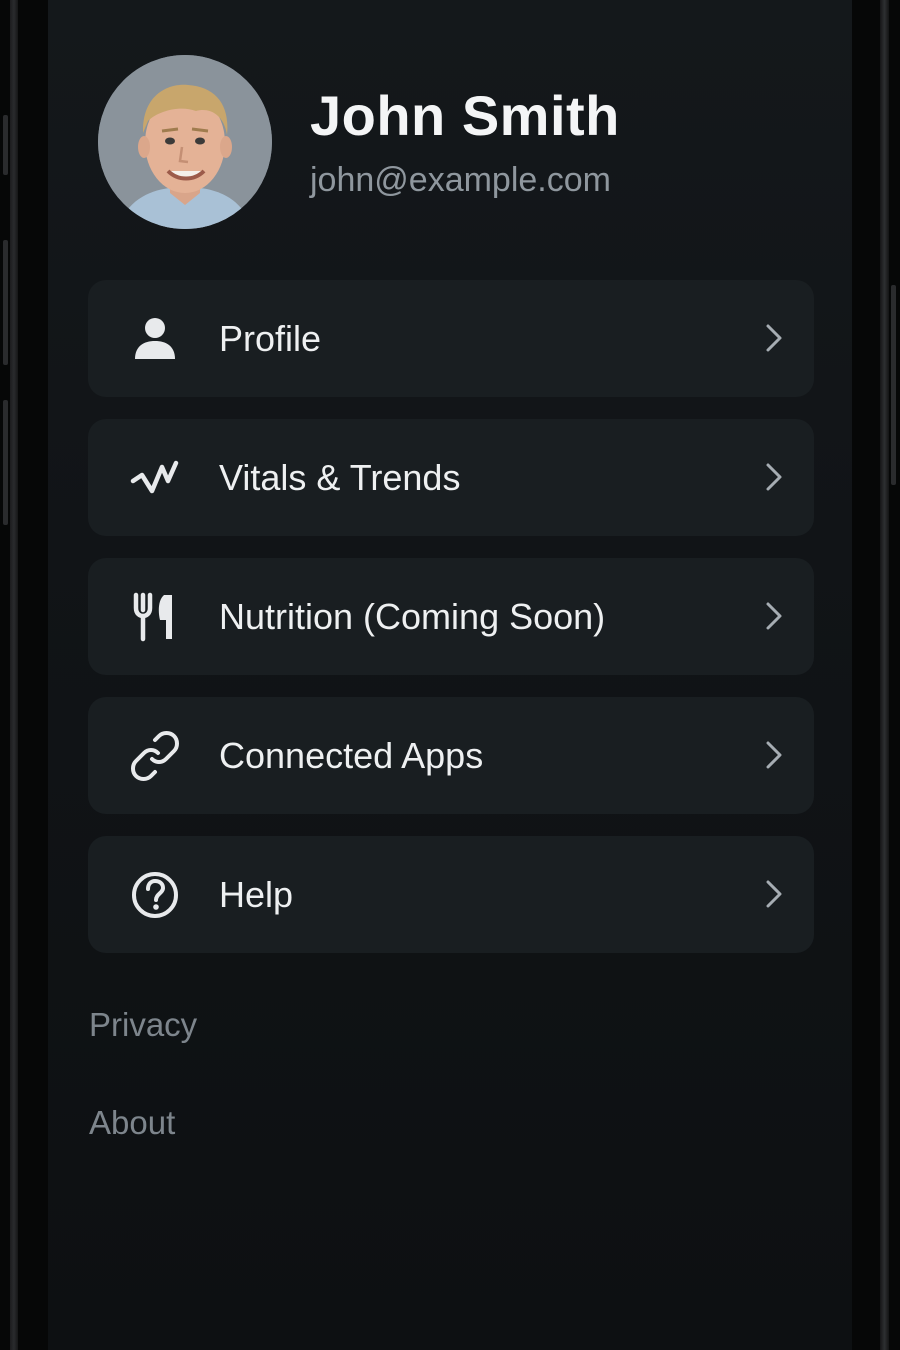 The image size is (900, 1350). Describe the element at coordinates (340, 477) in the screenshot. I see `menu-item-label: Vitals & Trends` at that location.